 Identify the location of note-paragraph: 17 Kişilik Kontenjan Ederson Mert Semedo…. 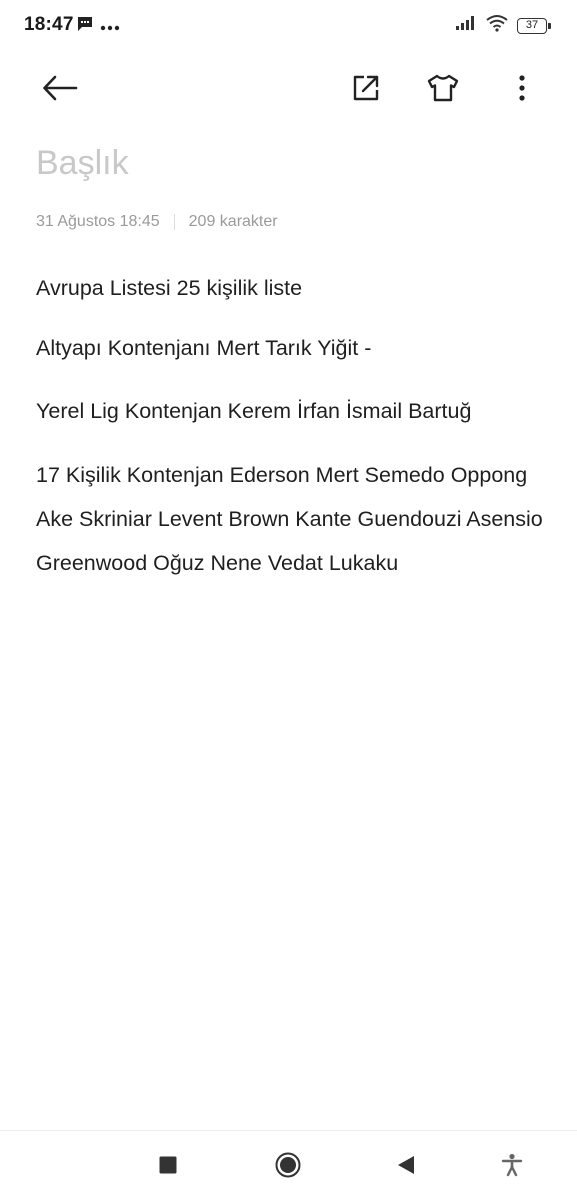
(289, 519).